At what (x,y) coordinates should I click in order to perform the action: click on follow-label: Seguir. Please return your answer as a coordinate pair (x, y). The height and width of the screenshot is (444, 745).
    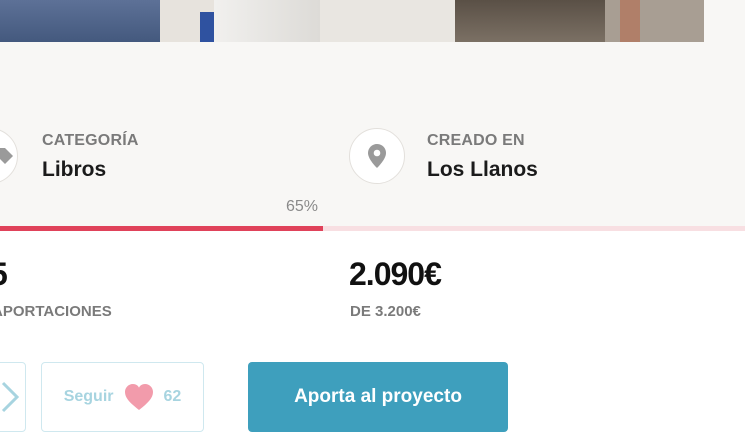
    Looking at the image, I should click on (88, 396).